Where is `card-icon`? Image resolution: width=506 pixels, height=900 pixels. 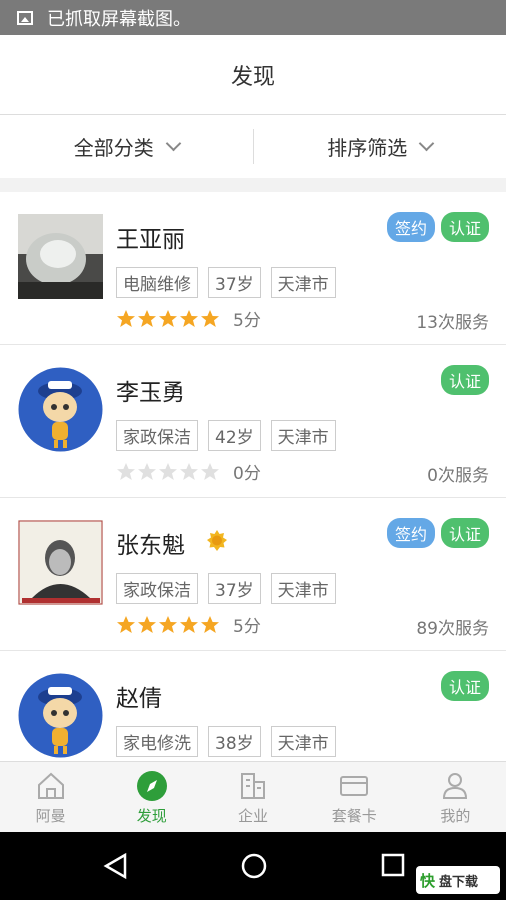
card-icon is located at coordinates (354, 785).